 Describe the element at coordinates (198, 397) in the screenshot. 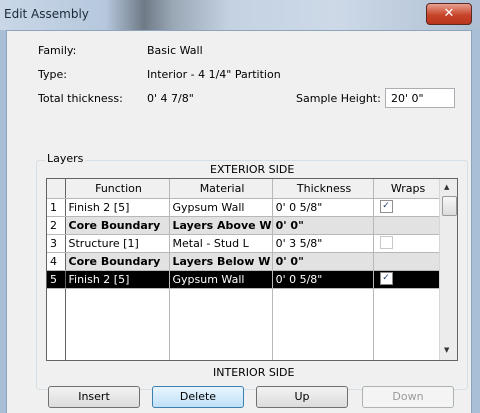

I see `delete-button: Delete` at that location.